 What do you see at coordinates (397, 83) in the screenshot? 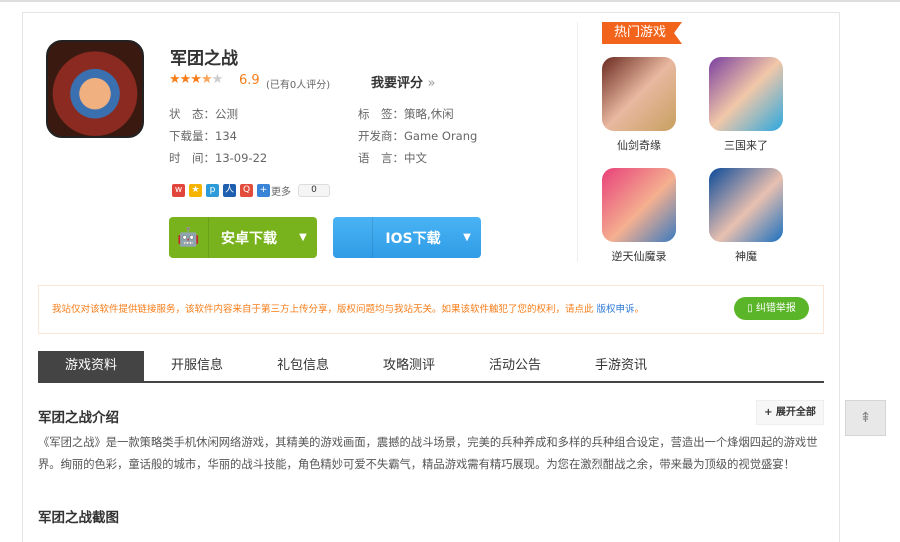
I see `rate-label: 我要评分` at bounding box center [397, 83].